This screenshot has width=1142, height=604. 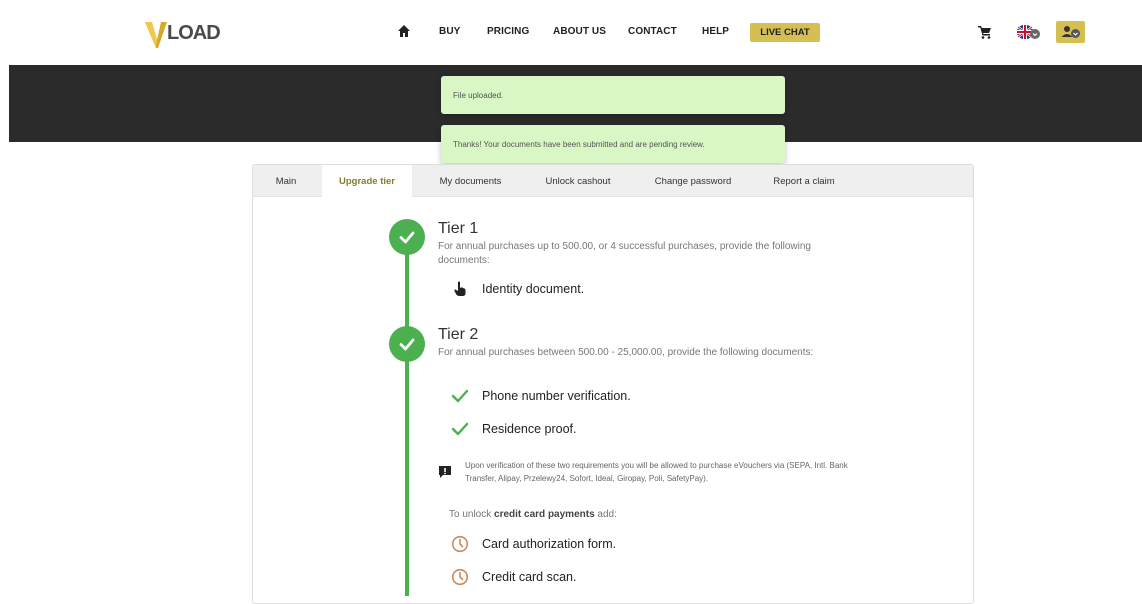 What do you see at coordinates (607, 514) in the screenshot?
I see `unlock-suffix: add:` at bounding box center [607, 514].